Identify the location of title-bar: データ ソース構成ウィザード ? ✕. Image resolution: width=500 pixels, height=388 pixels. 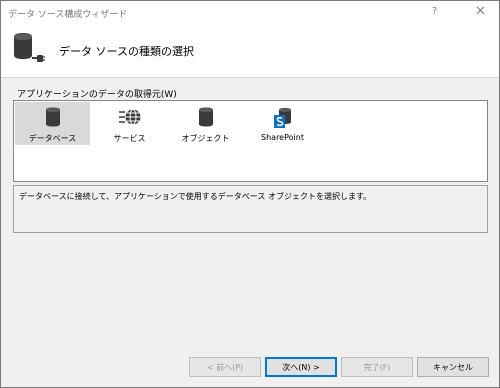
(250, 12).